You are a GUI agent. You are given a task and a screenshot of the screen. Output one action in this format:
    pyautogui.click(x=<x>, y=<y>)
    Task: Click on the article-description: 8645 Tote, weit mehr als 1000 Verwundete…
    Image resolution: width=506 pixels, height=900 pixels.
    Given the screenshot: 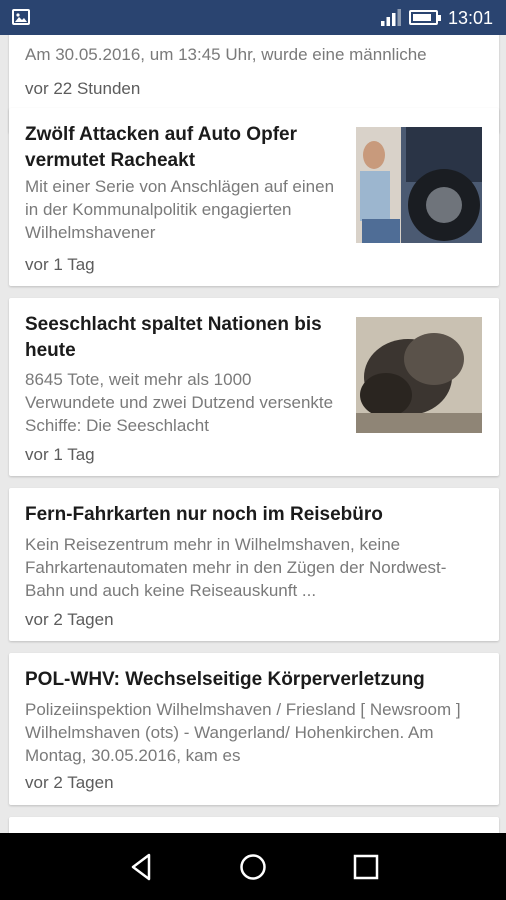 What is the action you would take?
    pyautogui.click(x=179, y=402)
    